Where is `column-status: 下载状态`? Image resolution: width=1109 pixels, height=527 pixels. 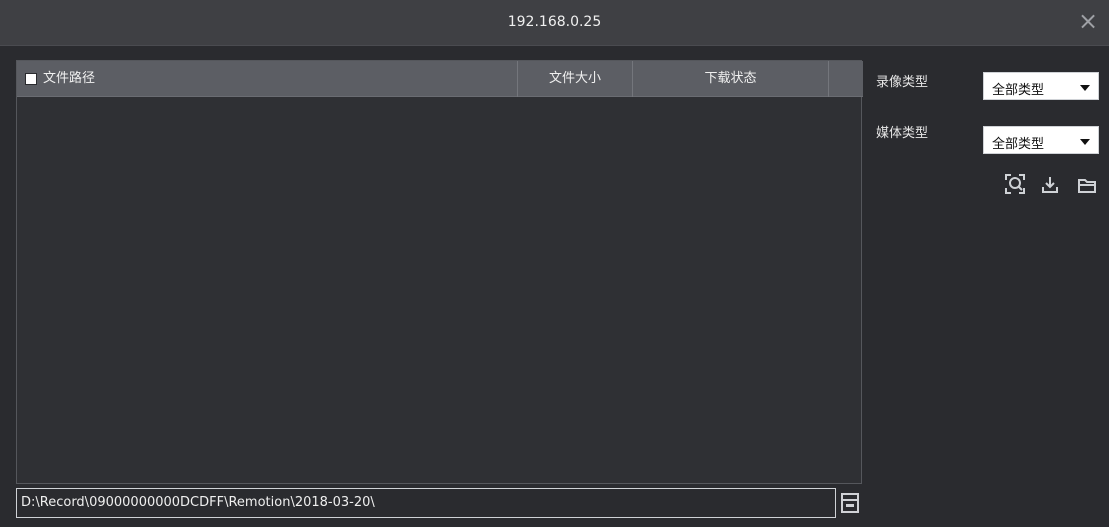
column-status: 下载状态 is located at coordinates (731, 79).